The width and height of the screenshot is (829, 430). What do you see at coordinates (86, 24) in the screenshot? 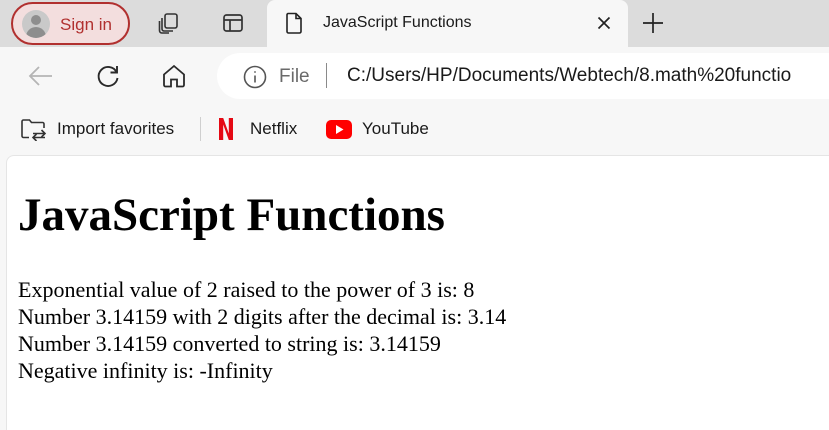
I see `profile-sign-in-label: Sign in` at bounding box center [86, 24].